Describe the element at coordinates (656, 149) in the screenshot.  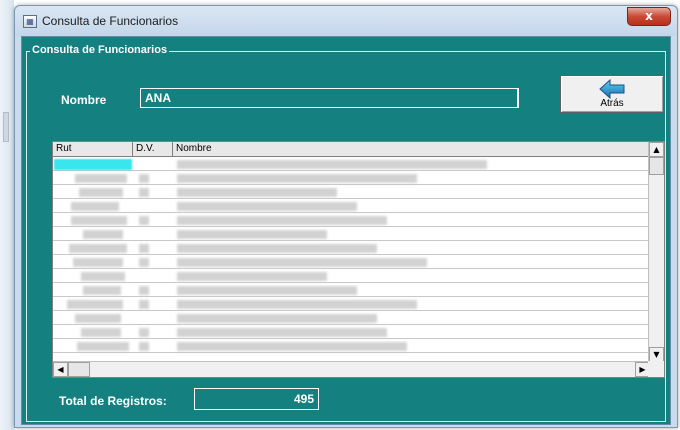
I see `scroll-up-button: ▲` at that location.